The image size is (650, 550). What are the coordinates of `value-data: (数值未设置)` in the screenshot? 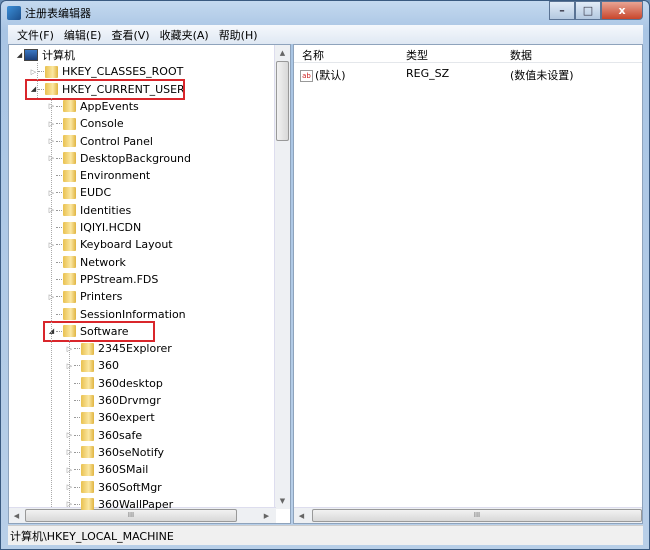 It's located at (542, 75).